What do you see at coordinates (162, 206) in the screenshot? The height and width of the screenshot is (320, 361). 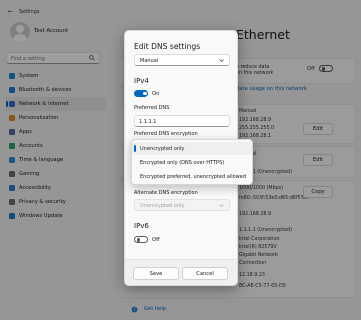 I see `alternate-encryption-value: Unencrypted only` at bounding box center [162, 206].